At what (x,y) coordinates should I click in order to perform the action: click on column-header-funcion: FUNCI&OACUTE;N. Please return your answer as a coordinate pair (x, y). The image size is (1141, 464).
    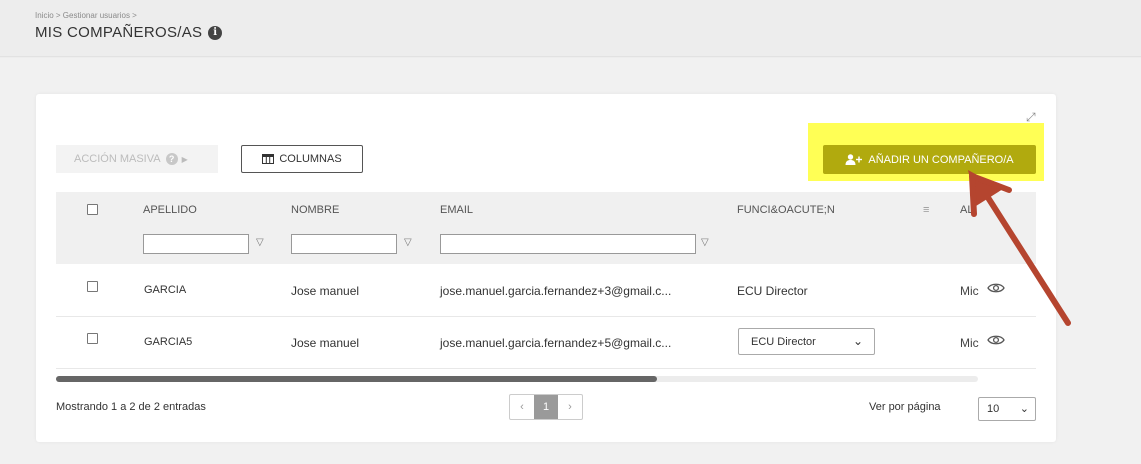
    Looking at the image, I should click on (786, 210).